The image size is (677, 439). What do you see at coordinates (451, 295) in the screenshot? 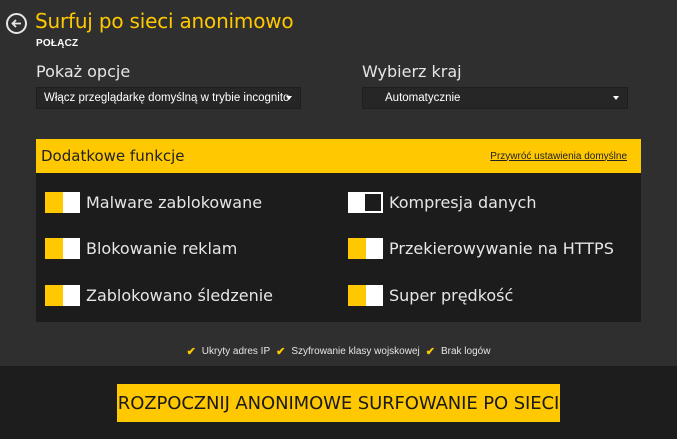
I see `option-label: Super prędkość` at bounding box center [451, 295].